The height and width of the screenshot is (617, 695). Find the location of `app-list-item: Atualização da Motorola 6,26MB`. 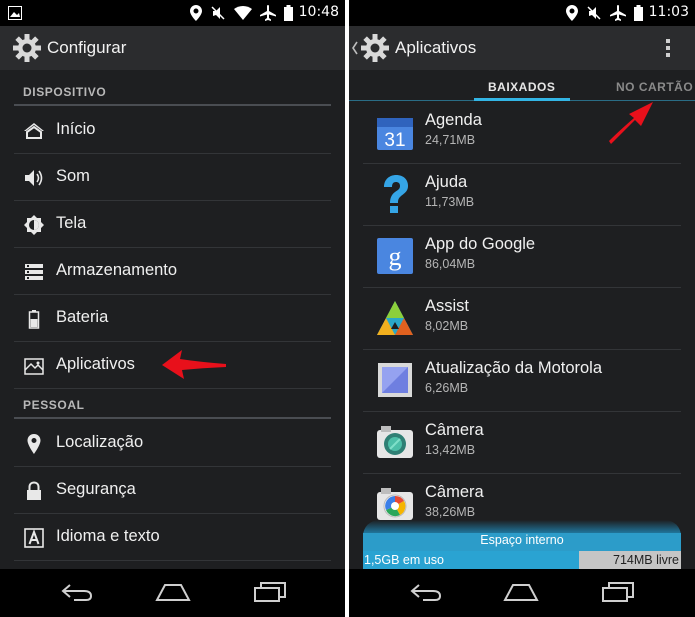

app-list-item: Atualização da Motorola 6,26MB is located at coordinates (522, 381).